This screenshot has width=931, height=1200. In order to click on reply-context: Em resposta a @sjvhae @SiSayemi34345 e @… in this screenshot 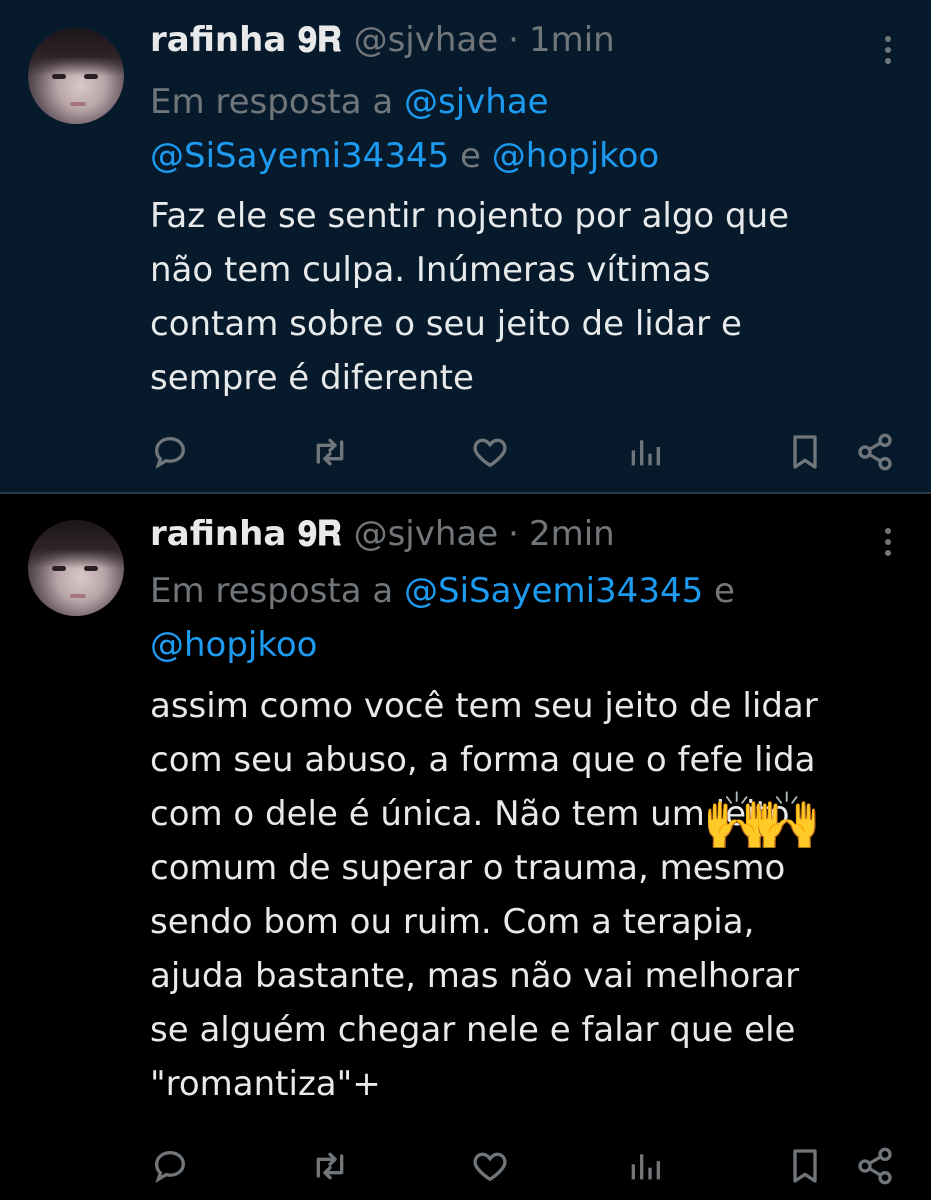, I will do `click(520, 129)`.